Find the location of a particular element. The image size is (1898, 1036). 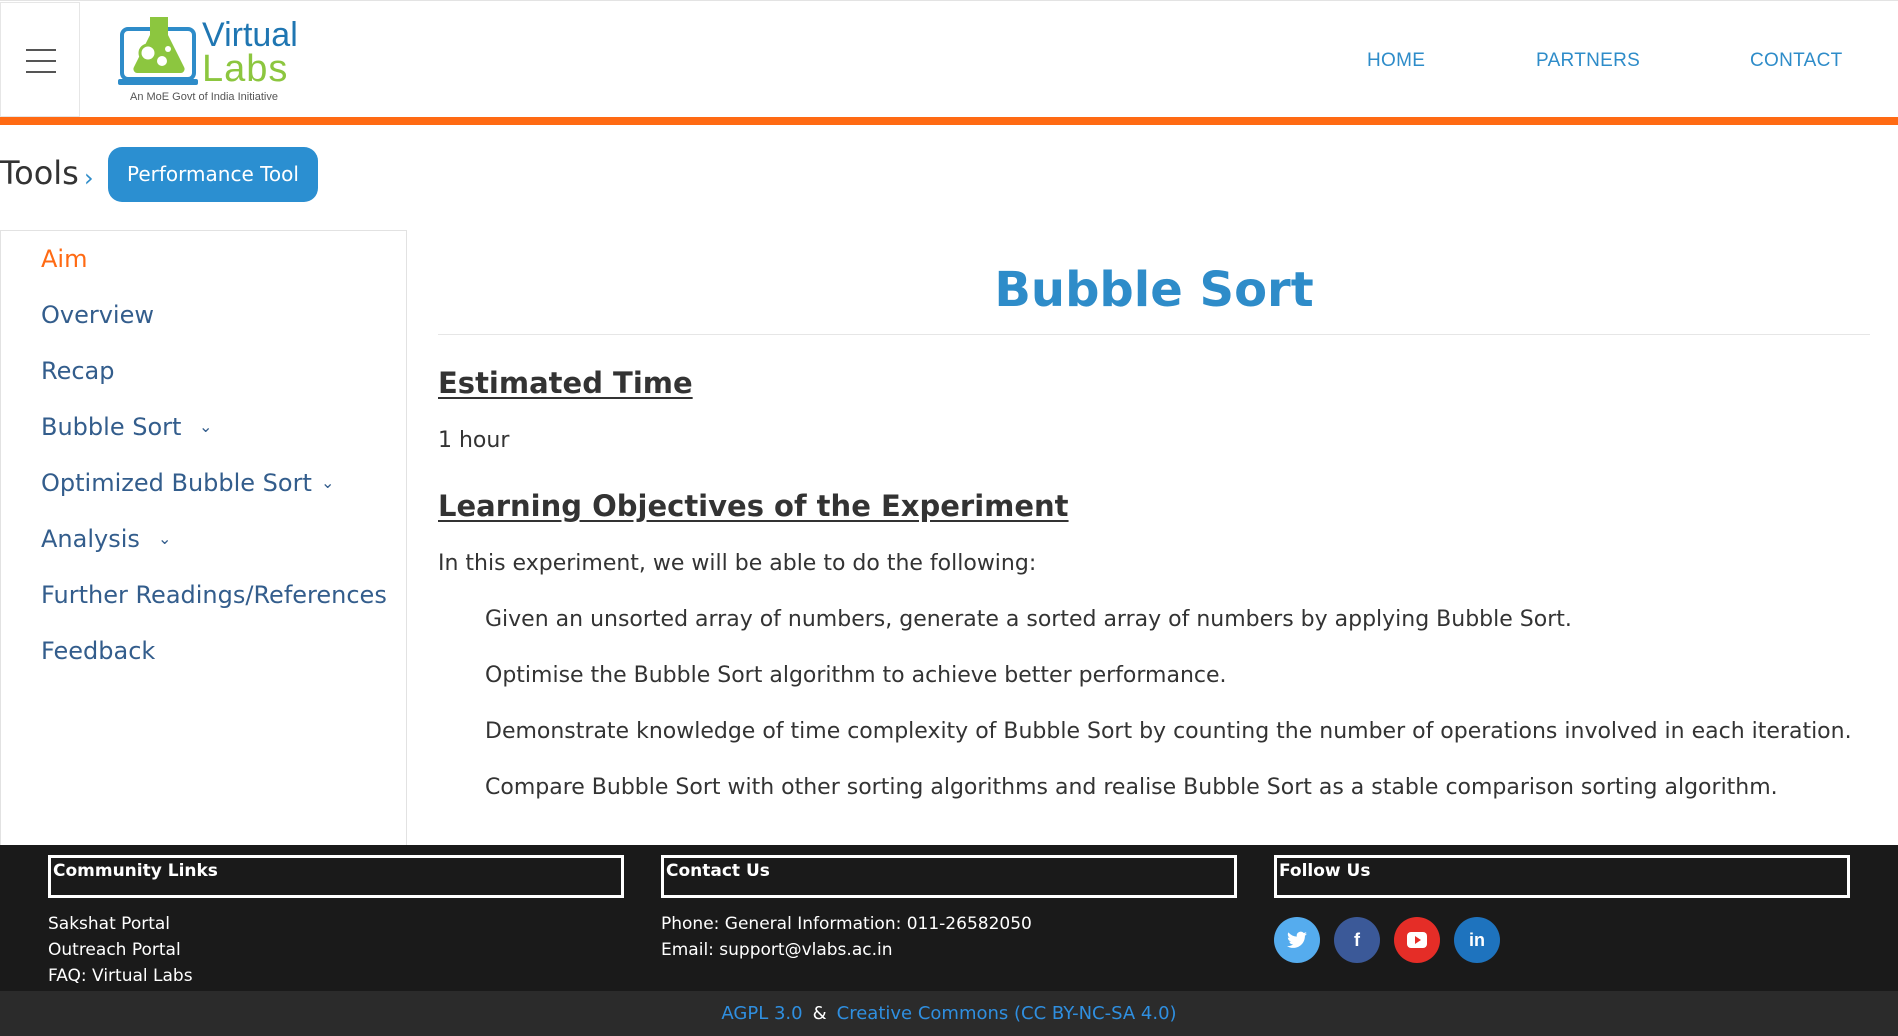

hamburger-menu-icon is located at coordinates (40, 59).